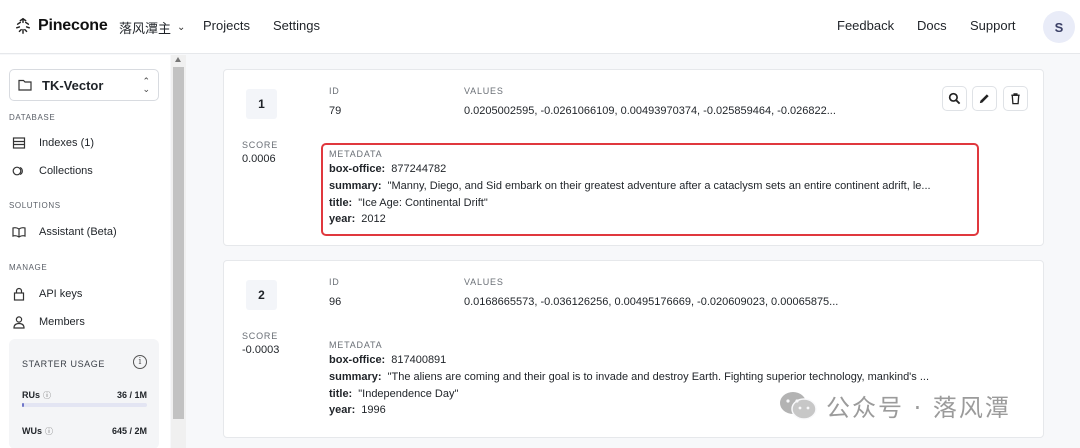 The height and width of the screenshot is (448, 1080). What do you see at coordinates (335, 302) in the screenshot?
I see `id-value: 96` at bounding box center [335, 302].